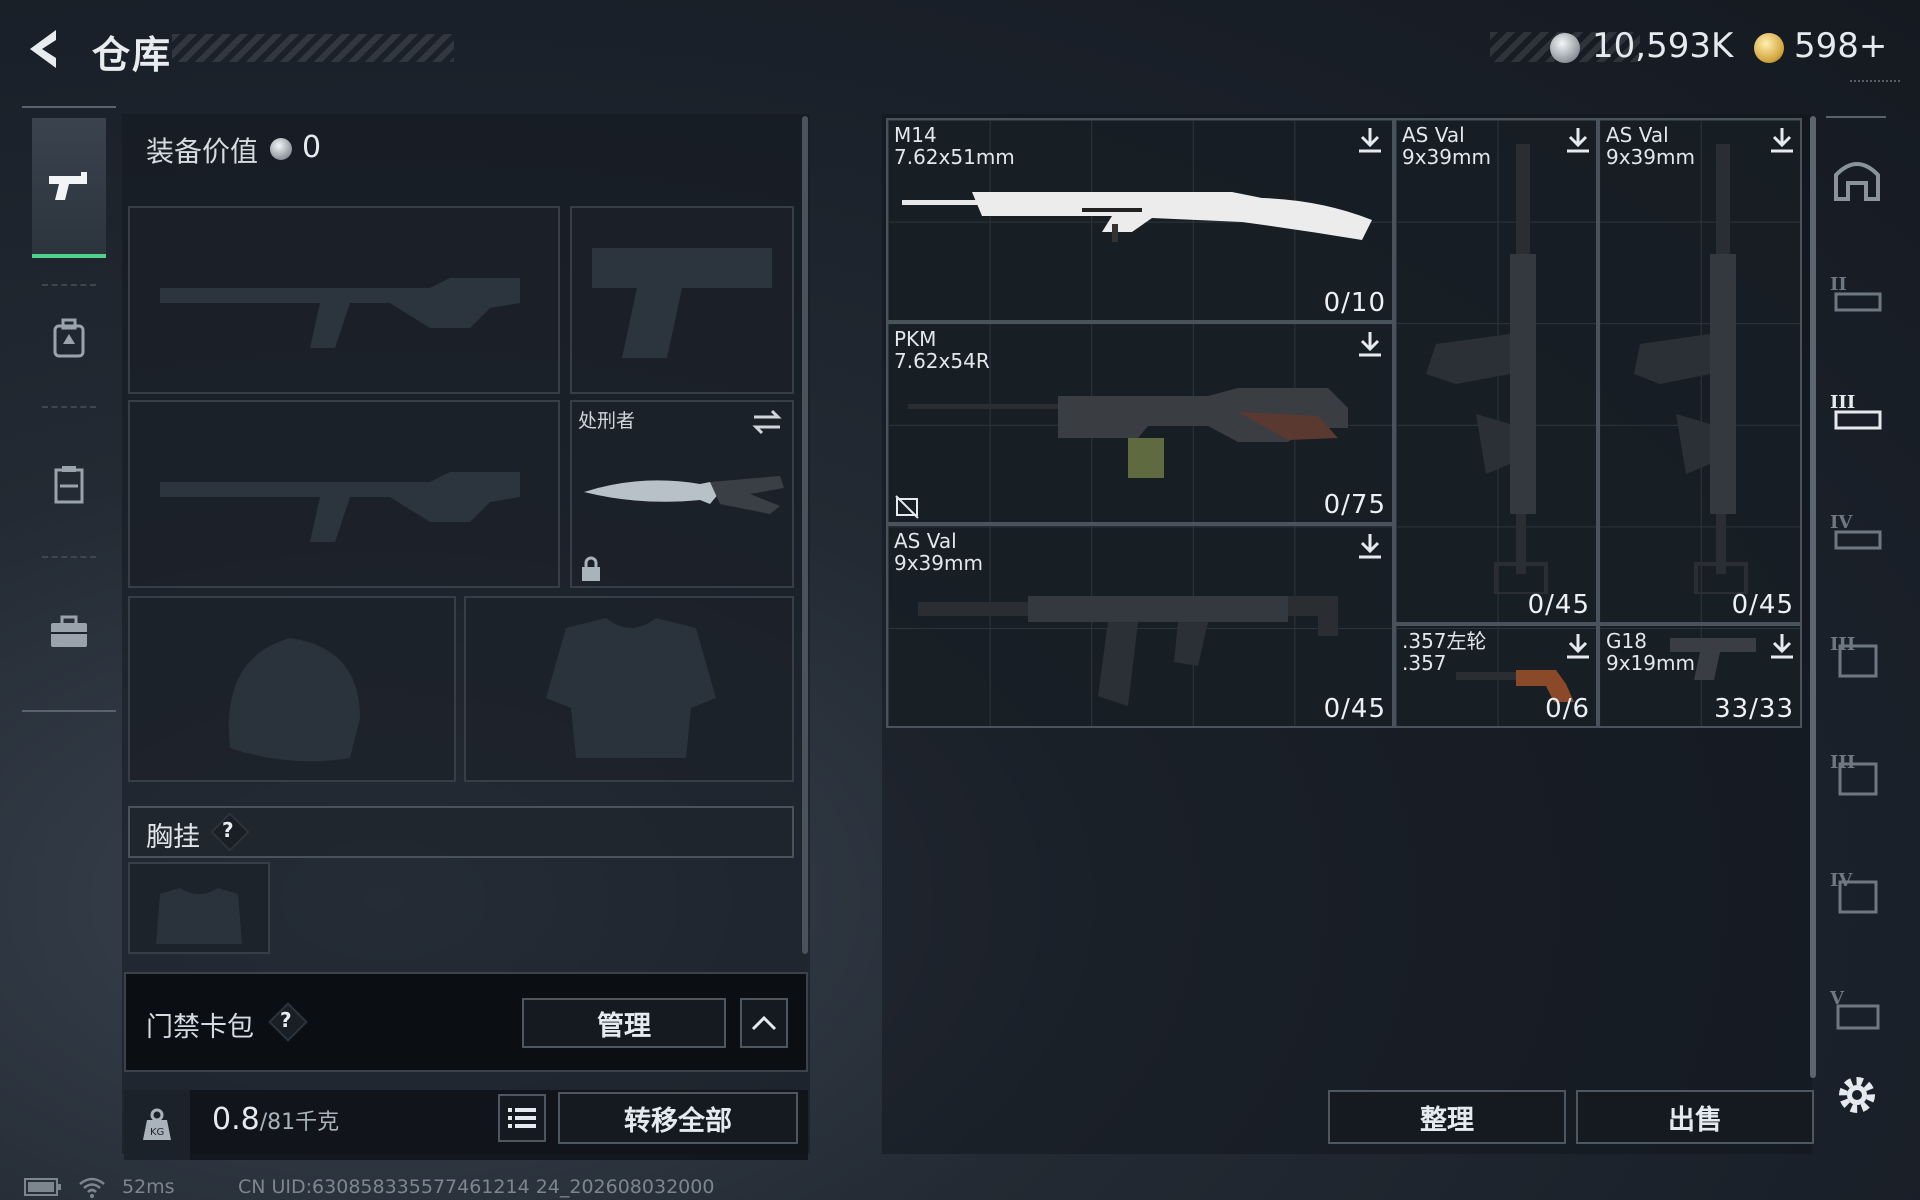 The width and height of the screenshot is (1920, 1200). What do you see at coordinates (678, 1118) in the screenshot?
I see `transfer-all-button: 转移全部` at bounding box center [678, 1118].